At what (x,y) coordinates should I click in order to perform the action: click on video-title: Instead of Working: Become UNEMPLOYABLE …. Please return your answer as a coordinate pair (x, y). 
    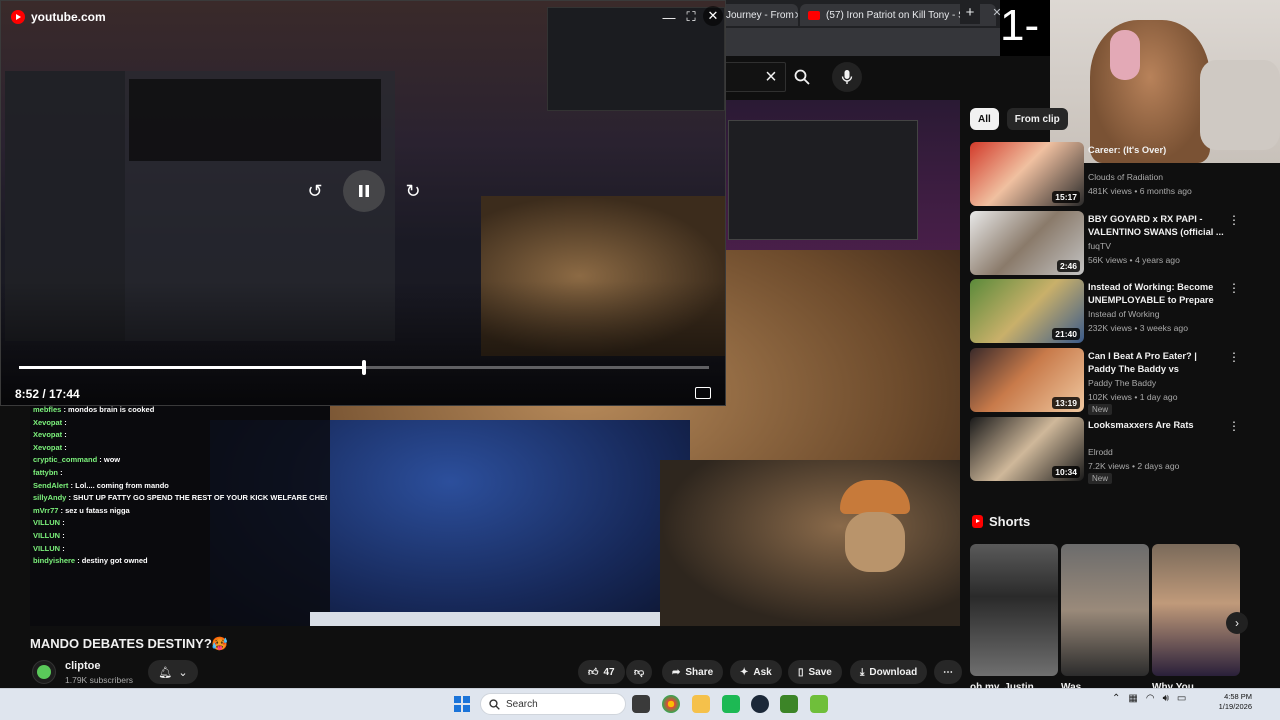
    Looking at the image, I should click on (1156, 294).